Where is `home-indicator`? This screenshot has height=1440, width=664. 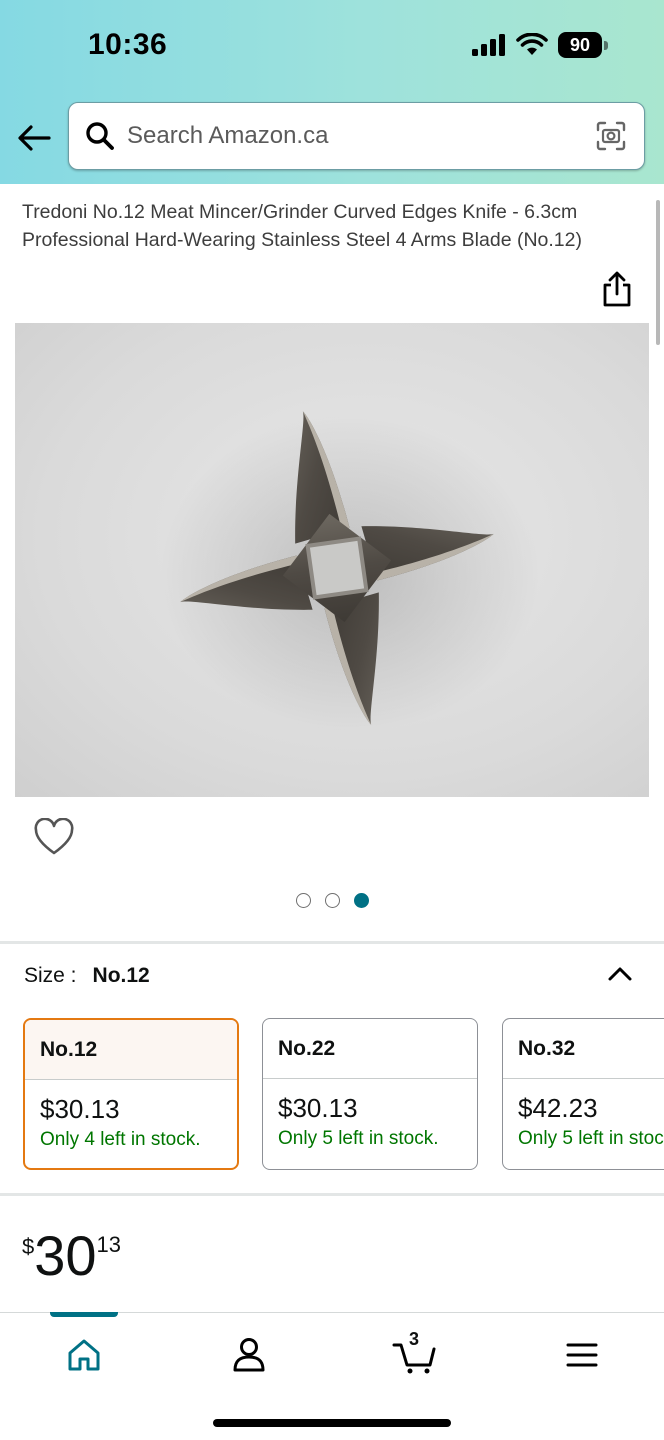 home-indicator is located at coordinates (332, 1423).